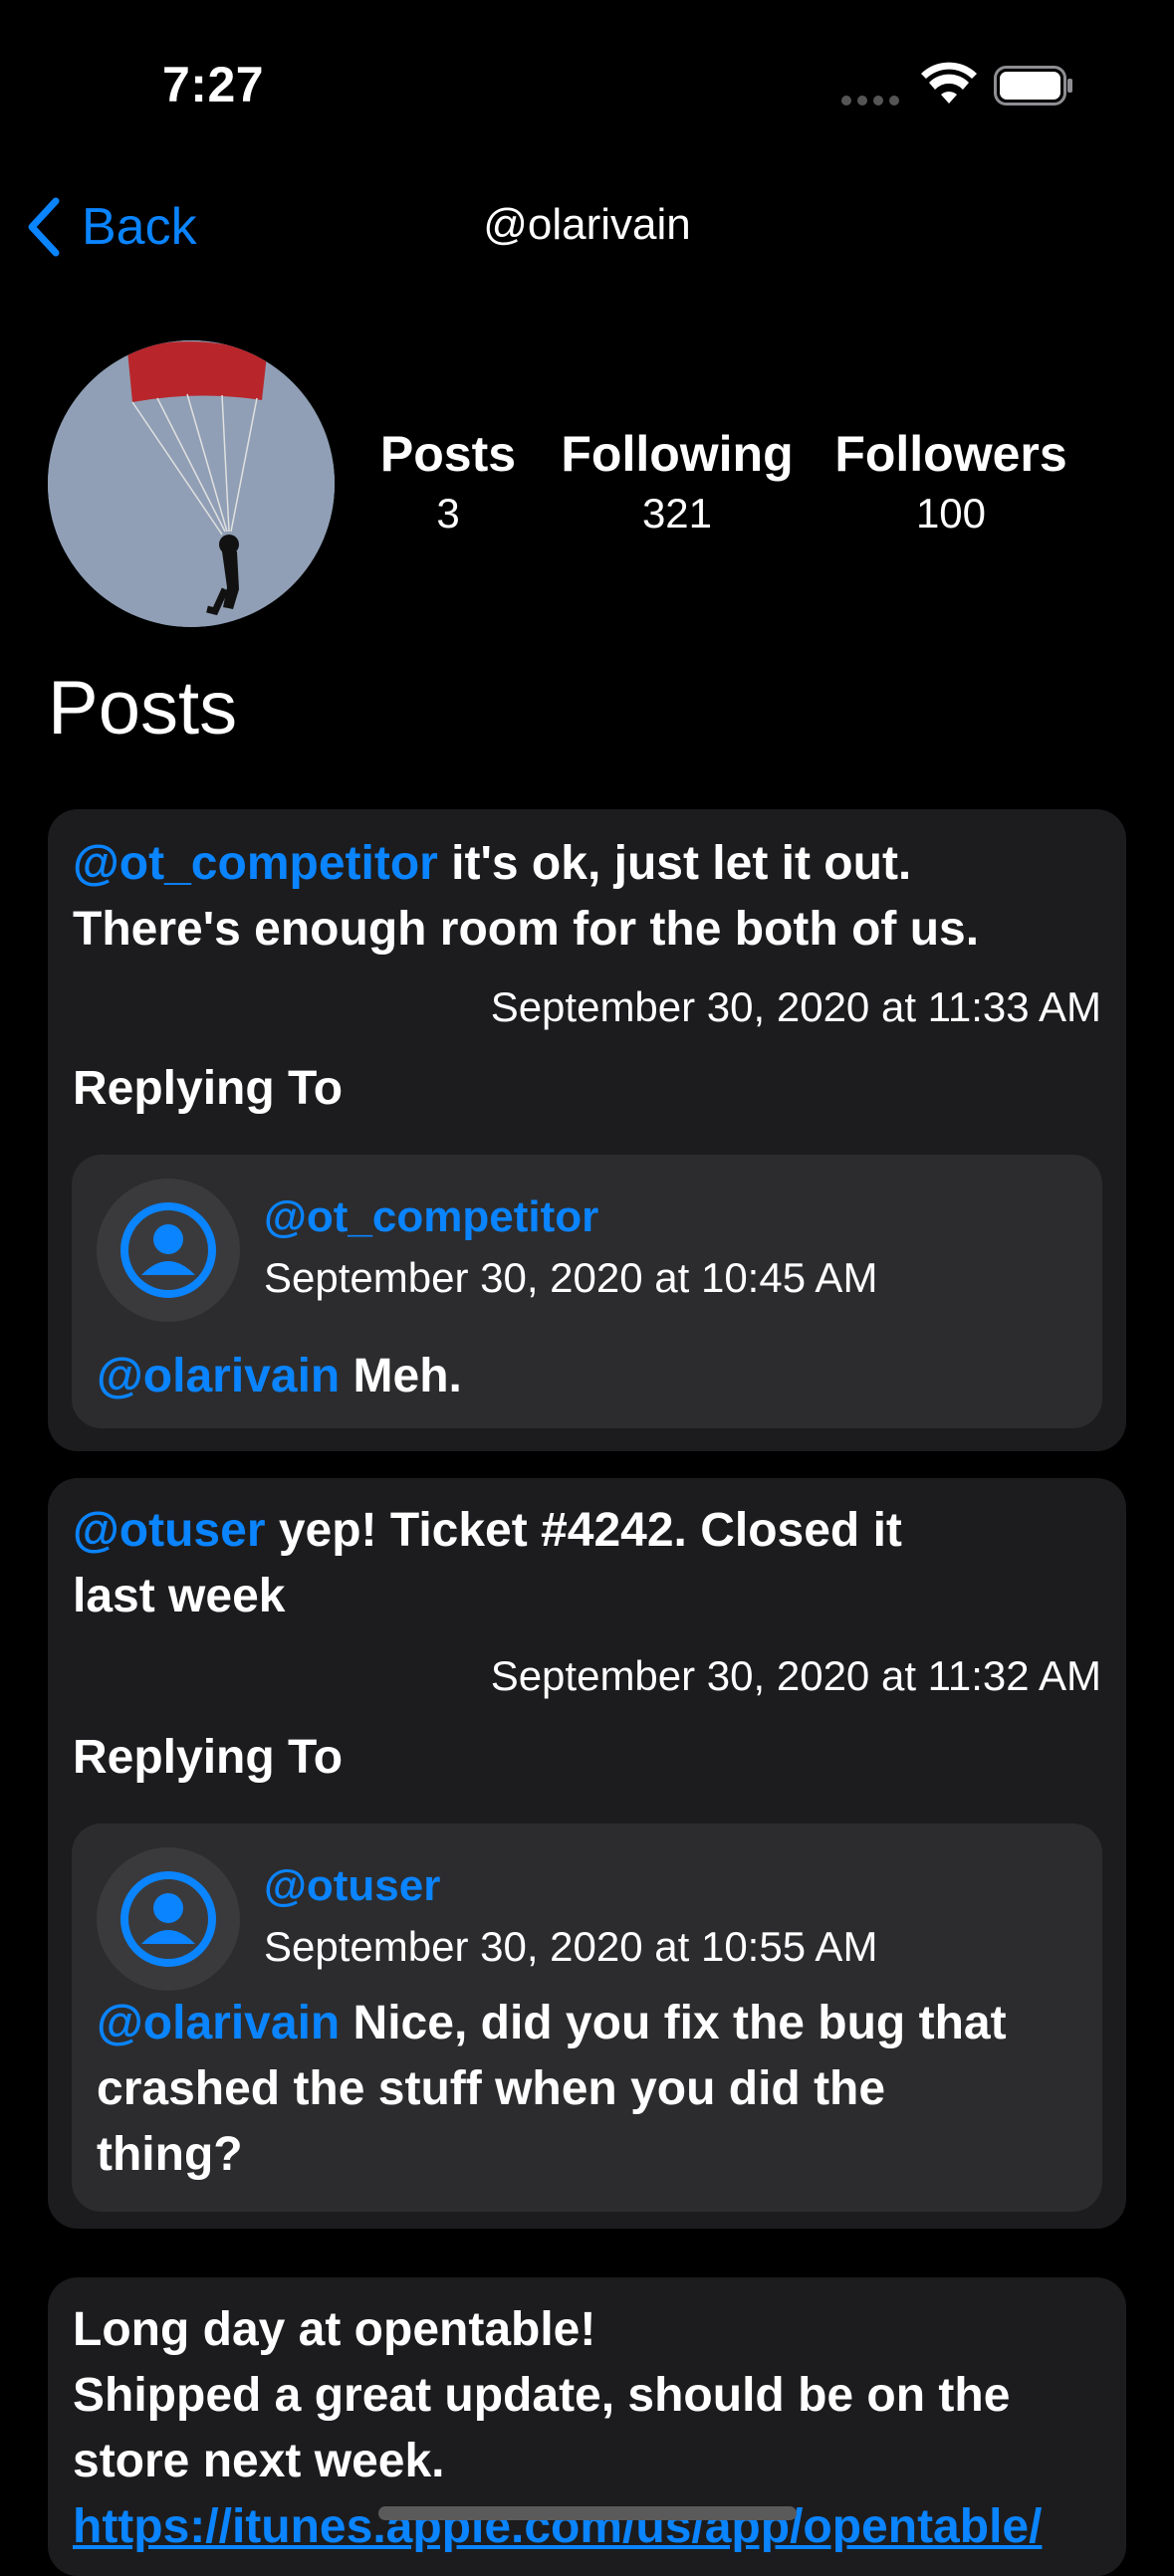  What do you see at coordinates (795, 1006) in the screenshot?
I see `post-date: September 30, 2020 at 11:33 AM` at bounding box center [795, 1006].